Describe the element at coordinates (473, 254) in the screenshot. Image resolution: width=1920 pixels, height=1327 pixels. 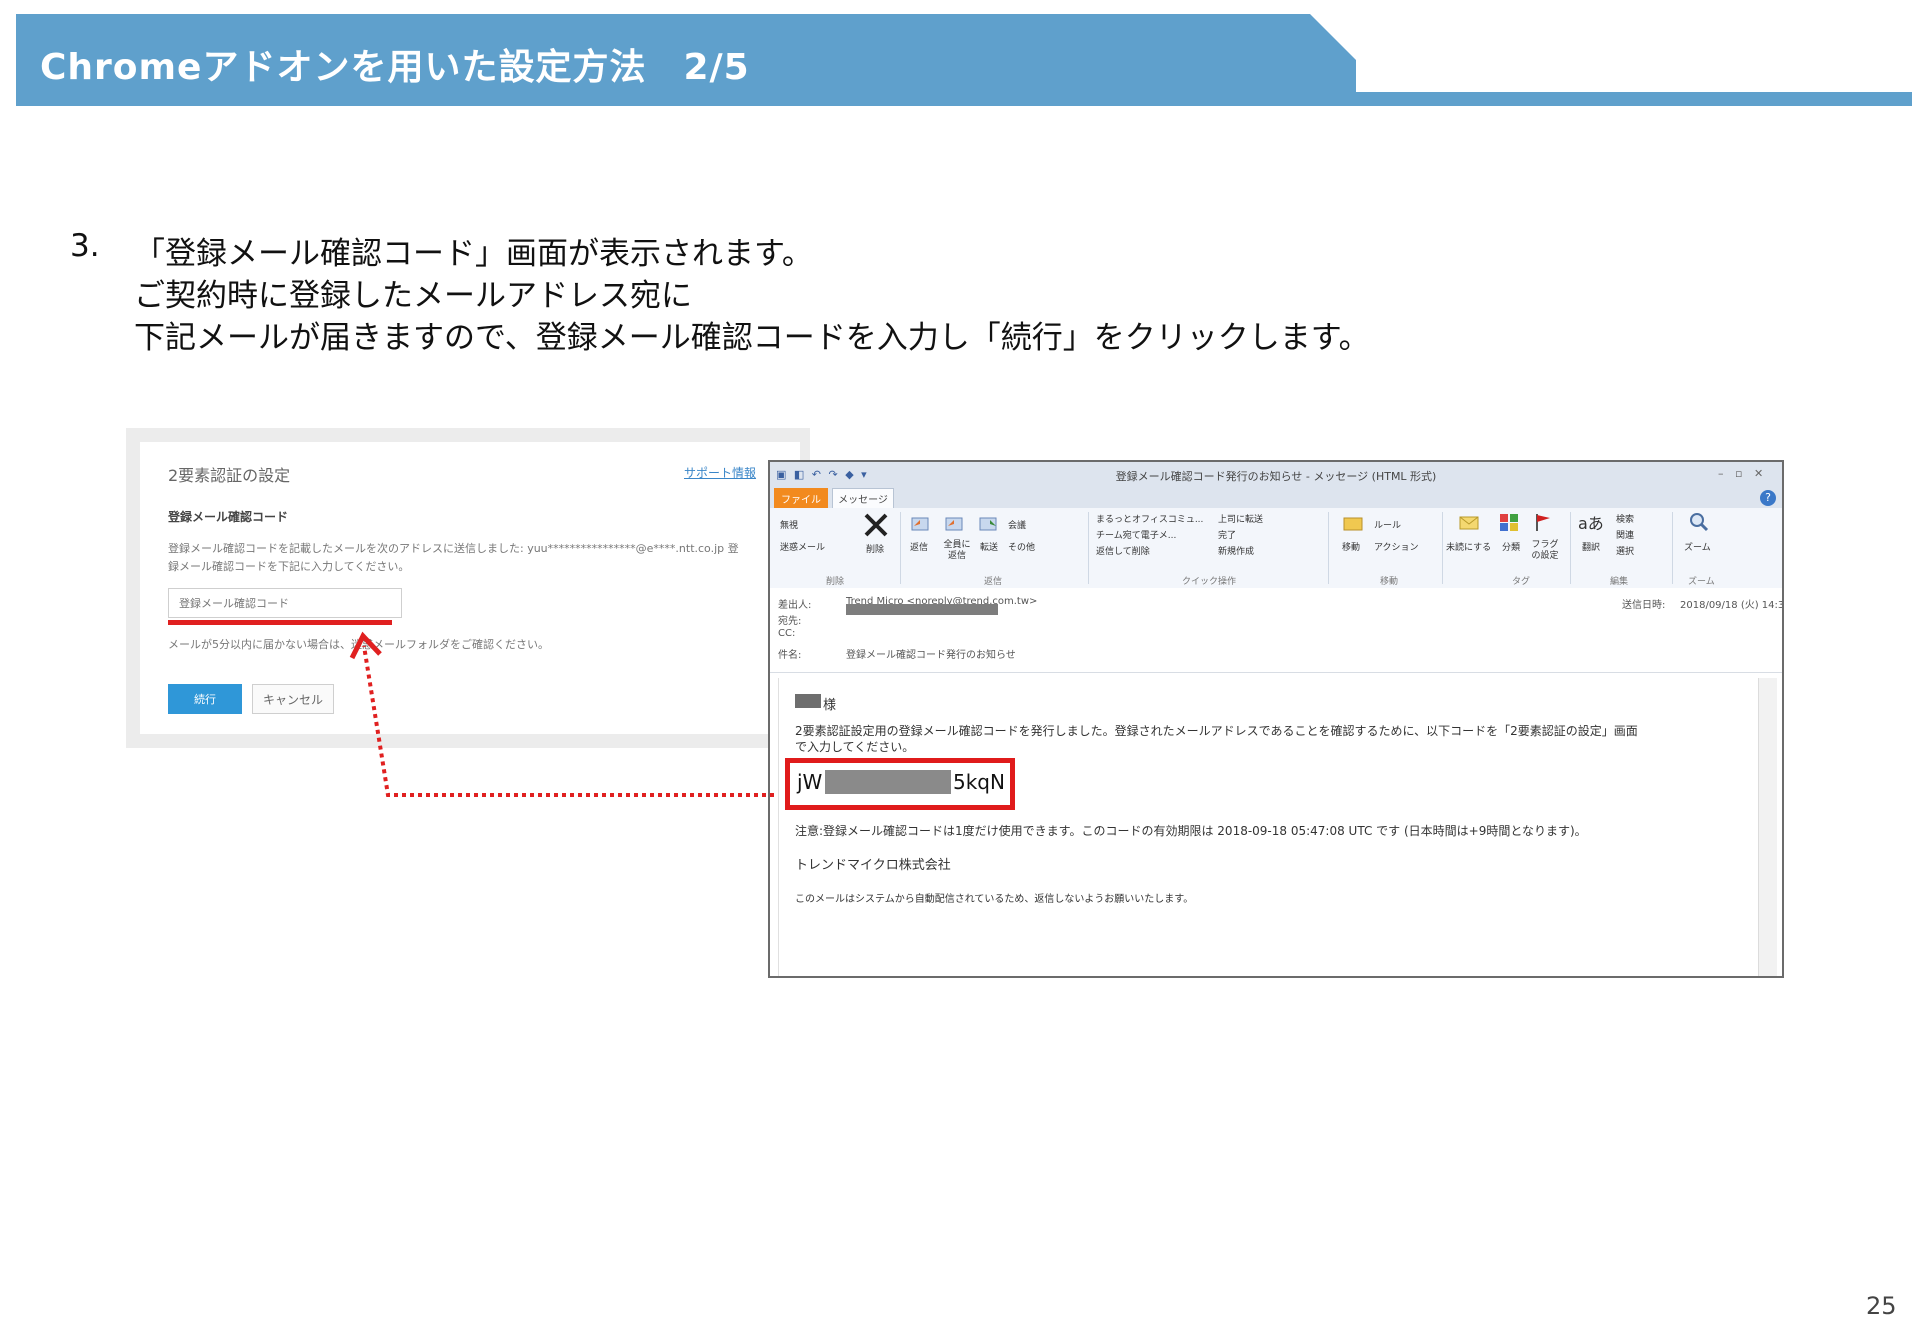
I see `instruction-line-1: 「登録メール確認コード」画面が表示されます。` at that location.